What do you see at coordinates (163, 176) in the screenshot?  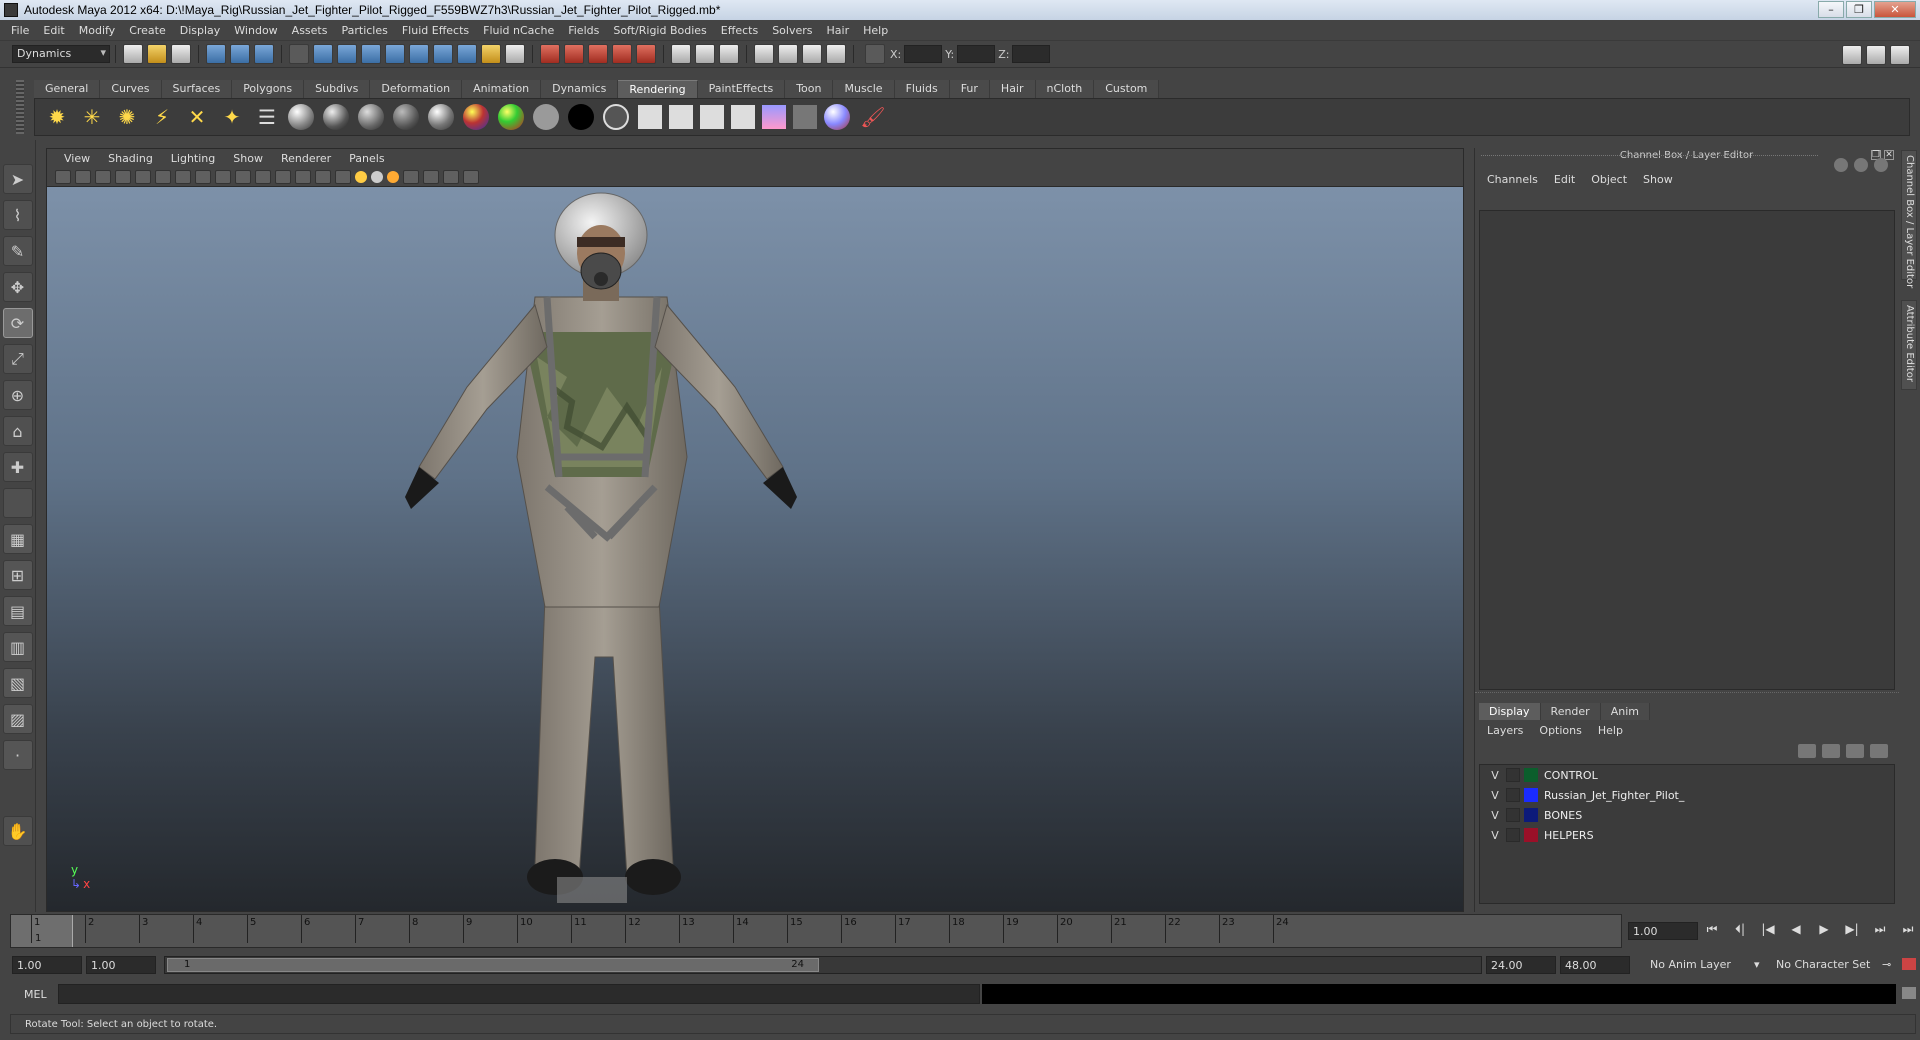 I see `film-gate-icon` at bounding box center [163, 176].